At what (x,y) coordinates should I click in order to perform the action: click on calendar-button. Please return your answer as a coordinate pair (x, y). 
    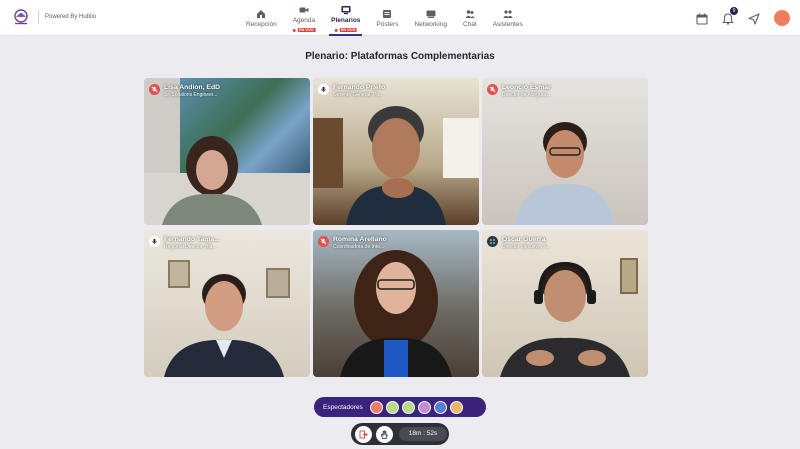
    Looking at the image, I should click on (702, 18).